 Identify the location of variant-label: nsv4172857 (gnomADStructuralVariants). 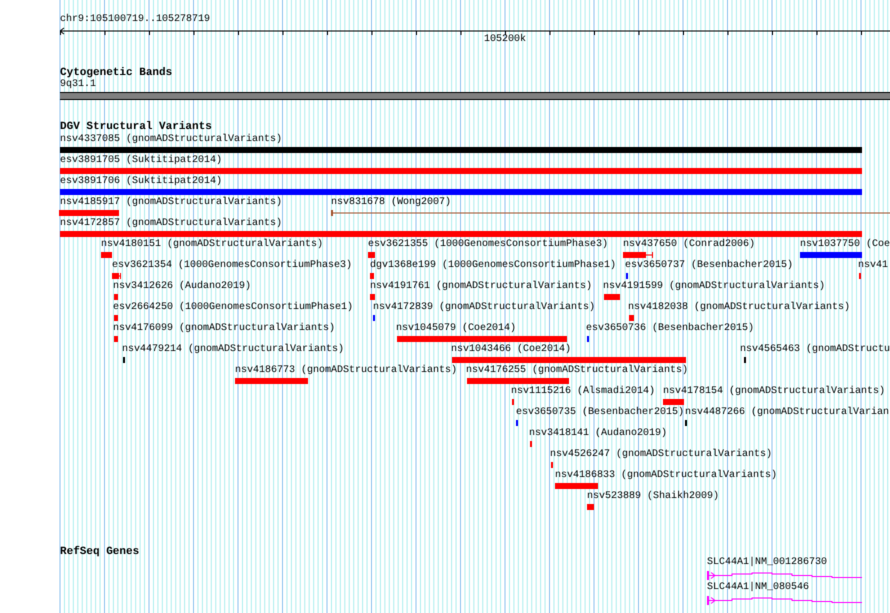
(171, 224).